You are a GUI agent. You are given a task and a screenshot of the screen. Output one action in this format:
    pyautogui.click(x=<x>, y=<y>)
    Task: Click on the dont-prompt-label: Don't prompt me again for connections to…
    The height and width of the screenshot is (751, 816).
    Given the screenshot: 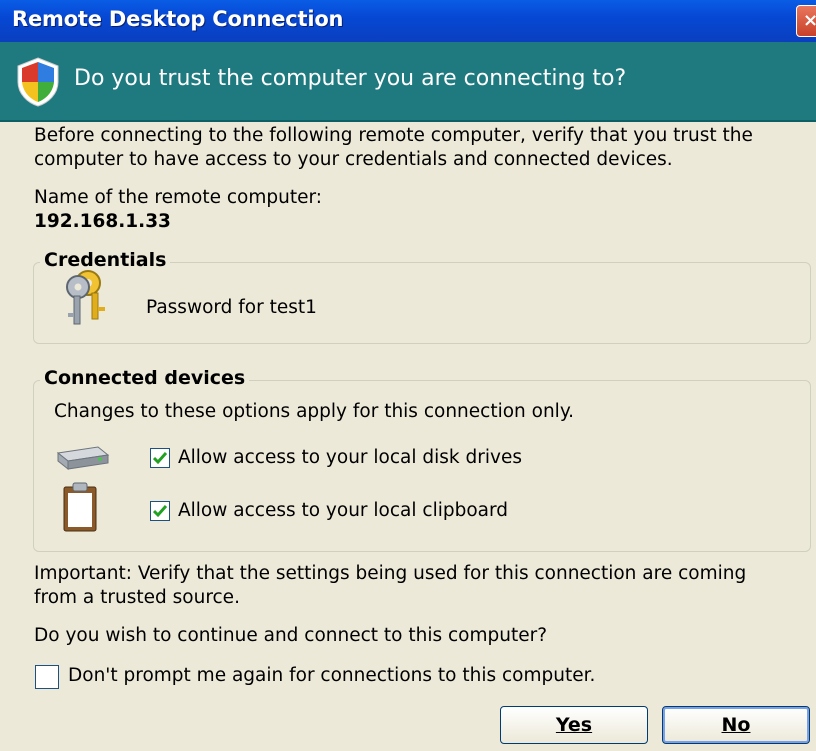 What is the action you would take?
    pyautogui.click(x=331, y=675)
    